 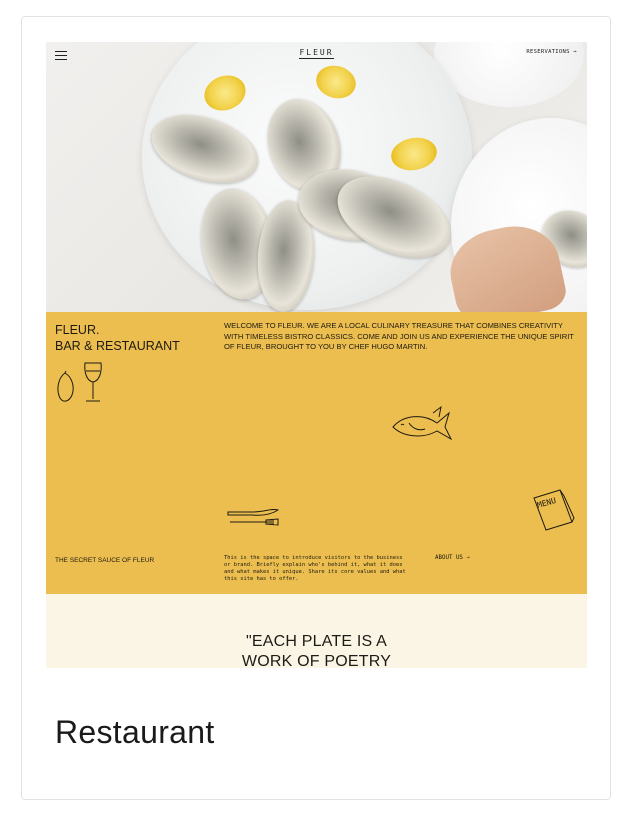 I want to click on brand-name: FLEUR., so click(x=77, y=330).